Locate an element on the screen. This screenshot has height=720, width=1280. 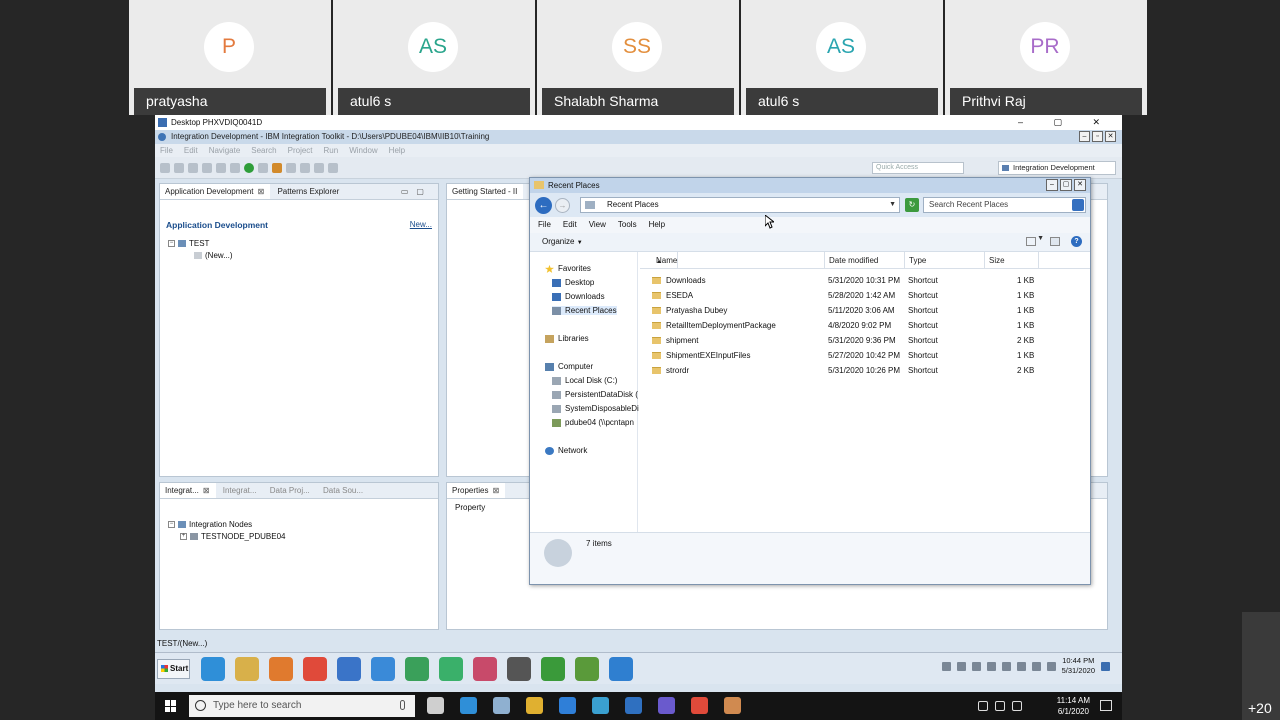
participant-tile: P pratyasha is located at coordinates (230, 57).